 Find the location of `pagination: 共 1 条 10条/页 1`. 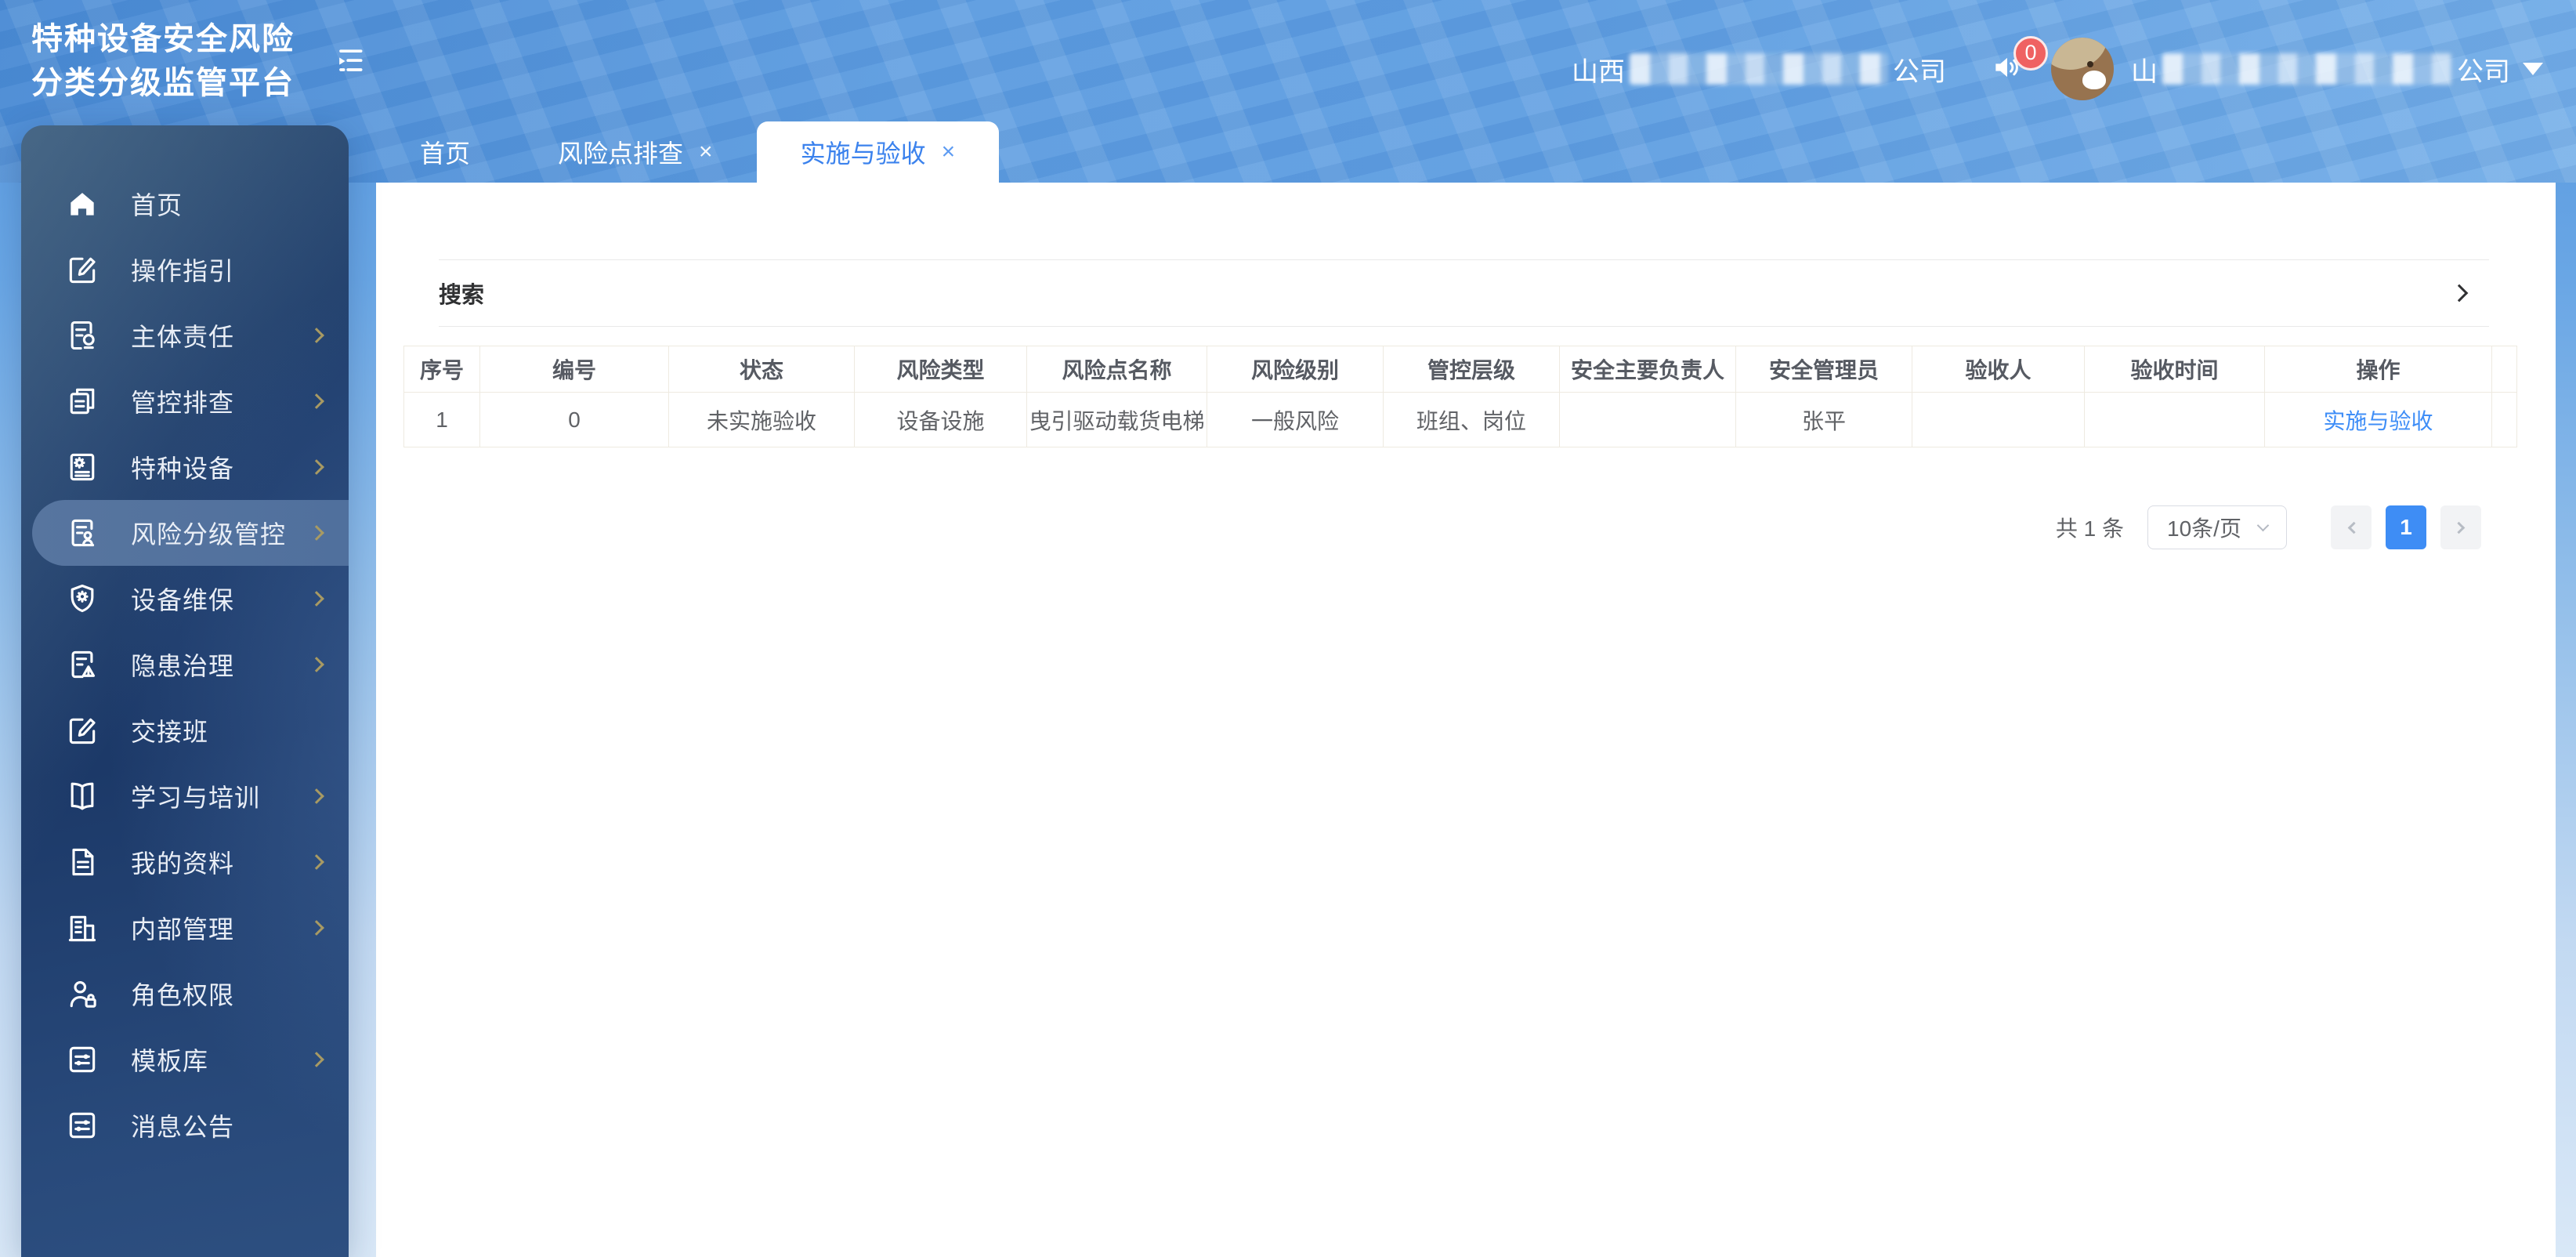

pagination: 共 1 条 10条/页 1 is located at coordinates (2268, 527).